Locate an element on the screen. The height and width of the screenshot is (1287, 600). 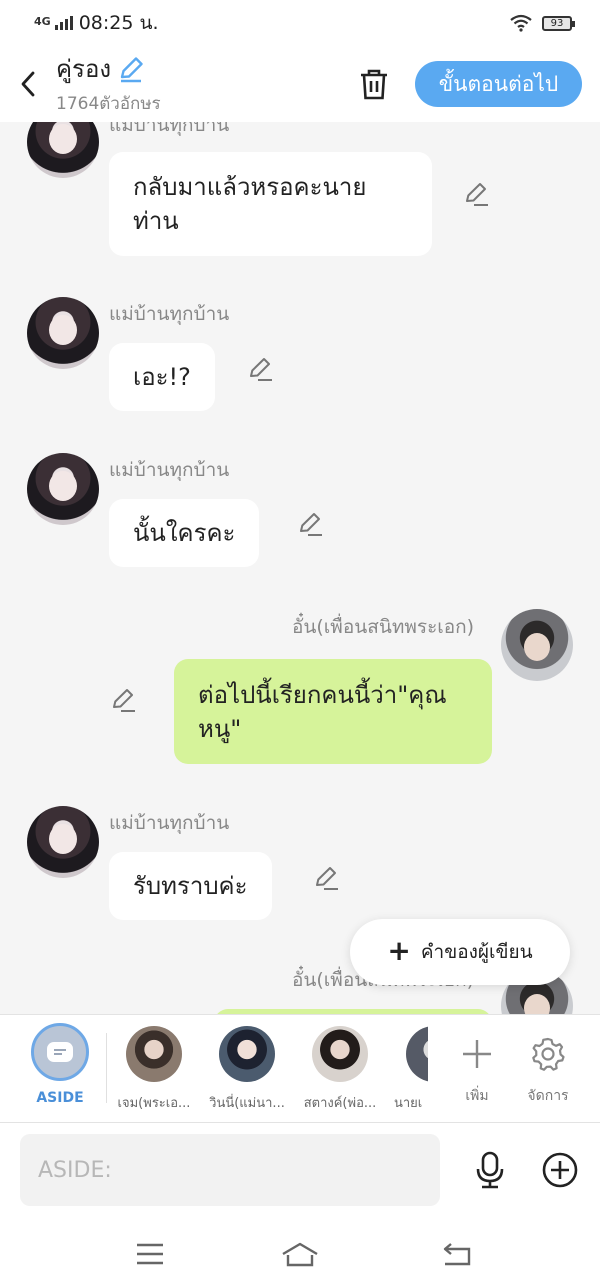
home-button is located at coordinates (300, 1254).